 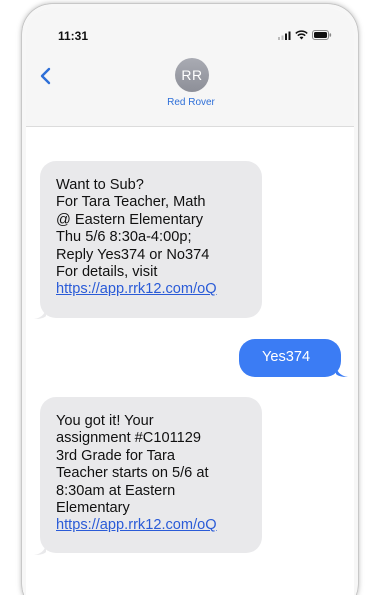 What do you see at coordinates (284, 35) in the screenshot?
I see `signal-icon` at bounding box center [284, 35].